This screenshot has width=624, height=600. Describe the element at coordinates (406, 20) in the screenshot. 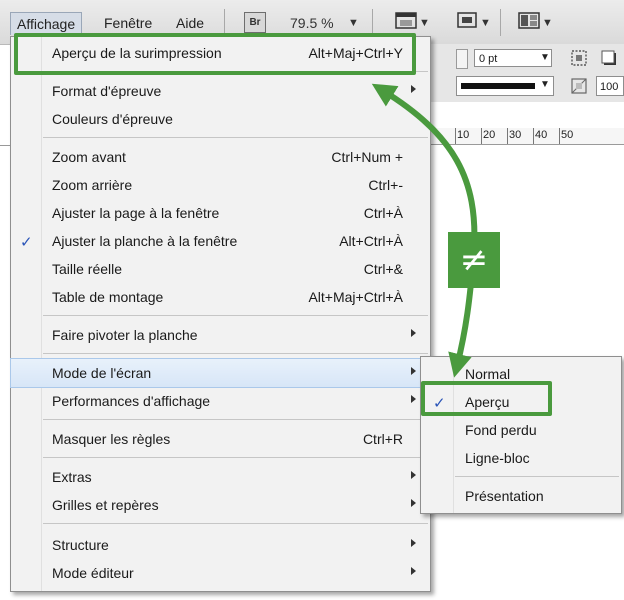

I see `screen-mode-icon` at that location.